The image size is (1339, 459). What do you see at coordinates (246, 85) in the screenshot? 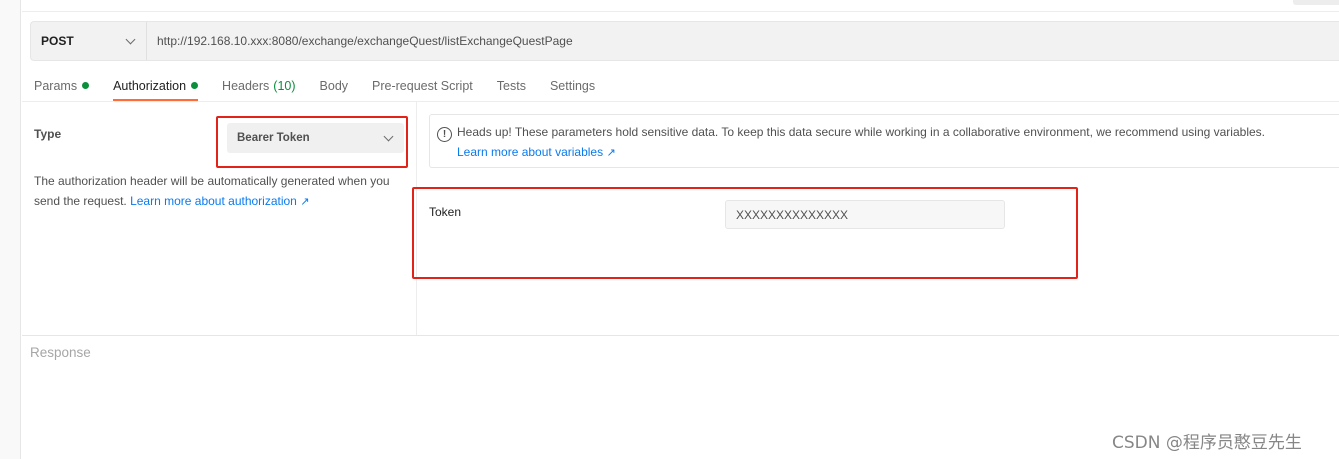
I see `tab-headers-label: Headers` at bounding box center [246, 85].